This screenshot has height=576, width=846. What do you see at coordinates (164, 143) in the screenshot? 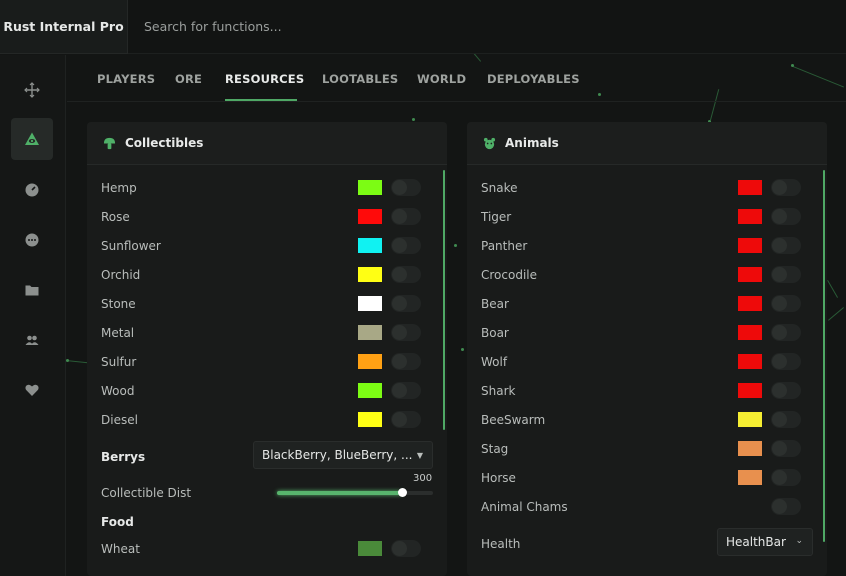
I see `collectibles-title: Collectibles` at bounding box center [164, 143].